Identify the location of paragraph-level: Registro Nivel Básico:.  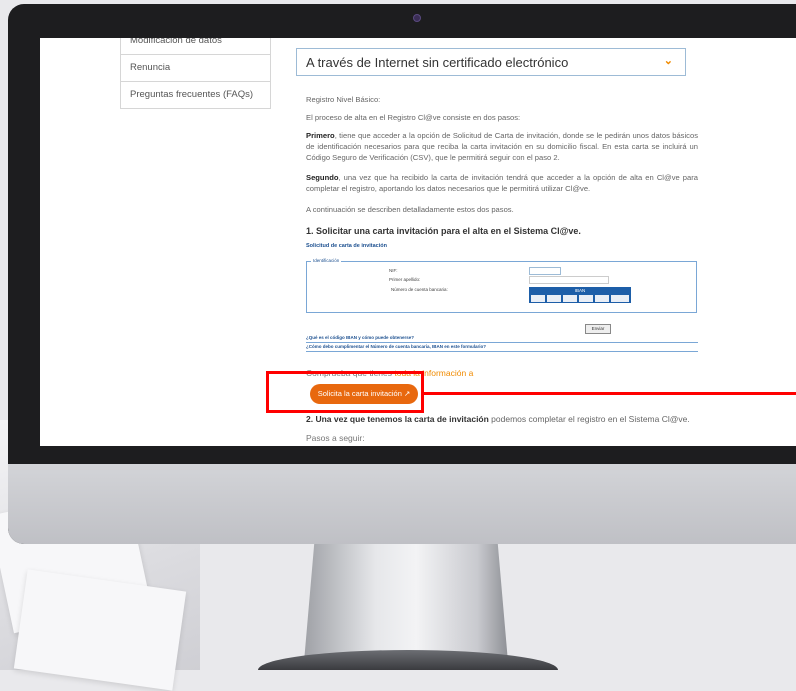
(343, 99).